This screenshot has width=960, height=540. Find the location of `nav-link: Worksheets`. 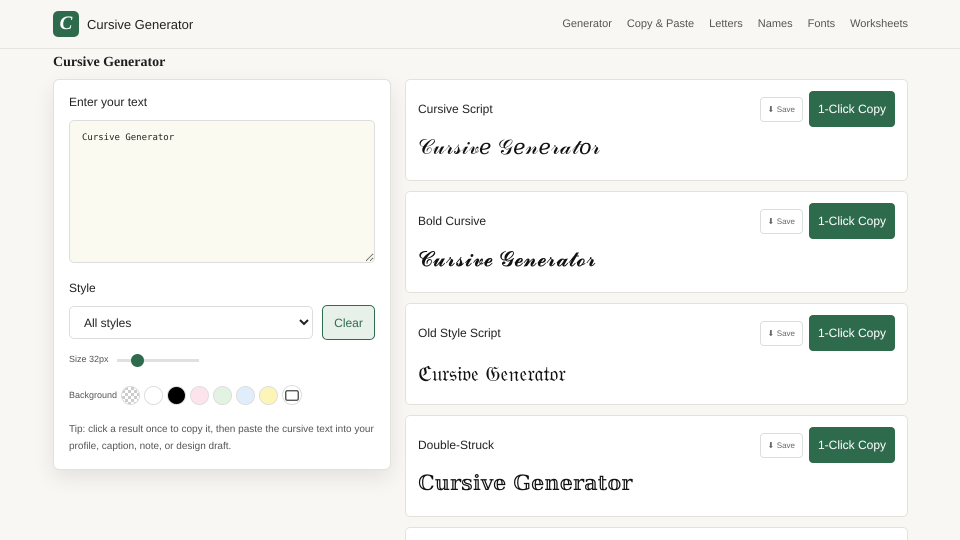

nav-link: Worksheets is located at coordinates (879, 24).